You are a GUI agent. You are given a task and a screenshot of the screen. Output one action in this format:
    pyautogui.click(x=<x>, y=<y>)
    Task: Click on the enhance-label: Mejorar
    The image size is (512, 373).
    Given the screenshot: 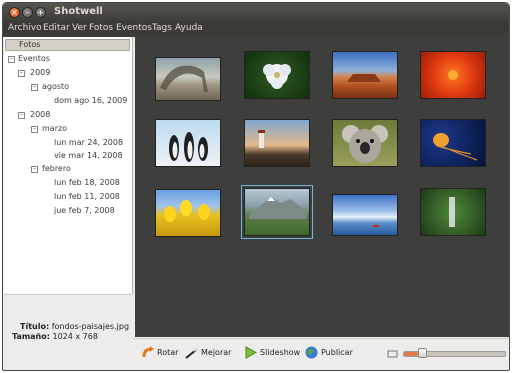 What is the action you would take?
    pyautogui.click(x=216, y=352)
    